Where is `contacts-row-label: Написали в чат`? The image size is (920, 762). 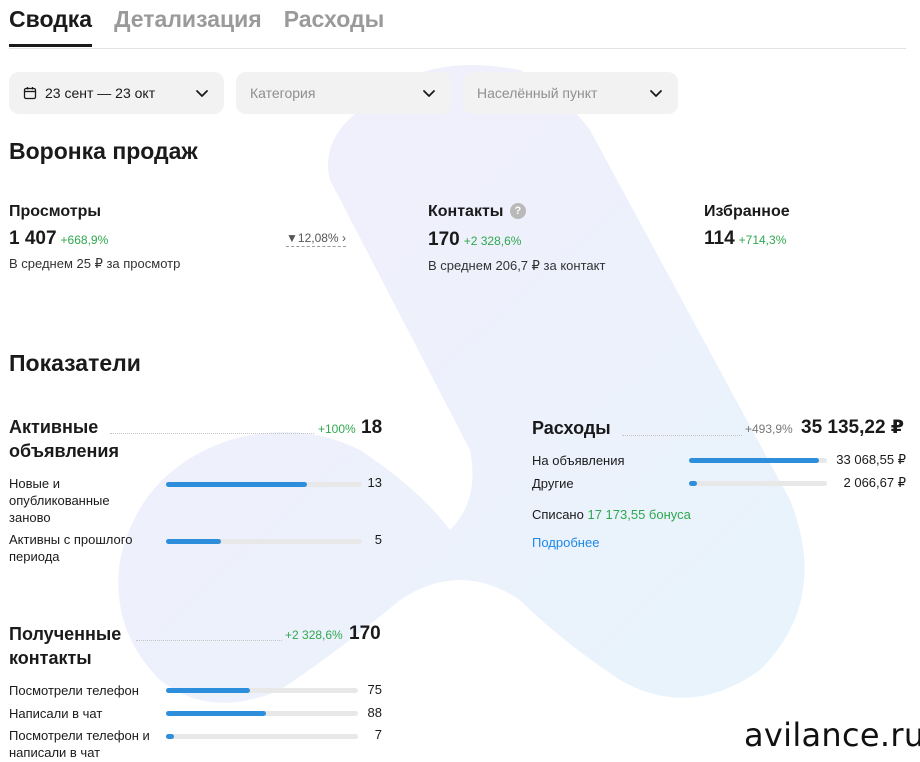
contacts-row-label: Написали в чат is located at coordinates (56, 713).